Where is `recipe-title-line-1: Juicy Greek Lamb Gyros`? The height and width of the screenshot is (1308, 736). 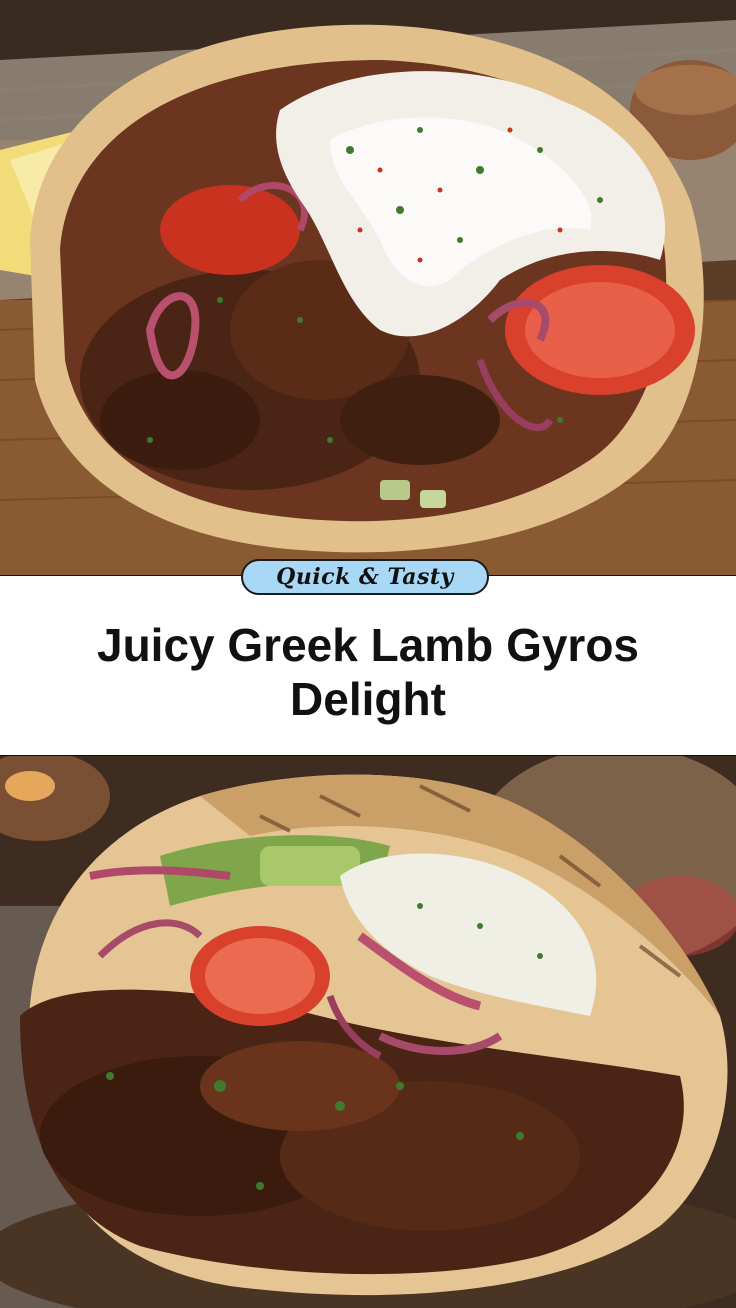
recipe-title-line-1: Juicy Greek Lamb Gyros is located at coordinates (368, 645).